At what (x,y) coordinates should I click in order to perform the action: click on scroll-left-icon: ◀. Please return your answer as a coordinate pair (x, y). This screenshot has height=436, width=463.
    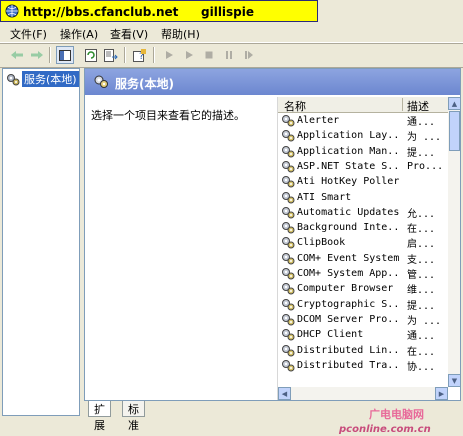
    Looking at the image, I should click on (284, 393).